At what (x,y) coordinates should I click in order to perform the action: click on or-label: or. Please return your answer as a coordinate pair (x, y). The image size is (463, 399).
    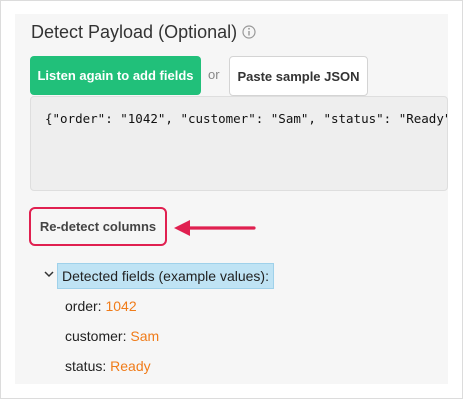
    Looking at the image, I should click on (214, 74).